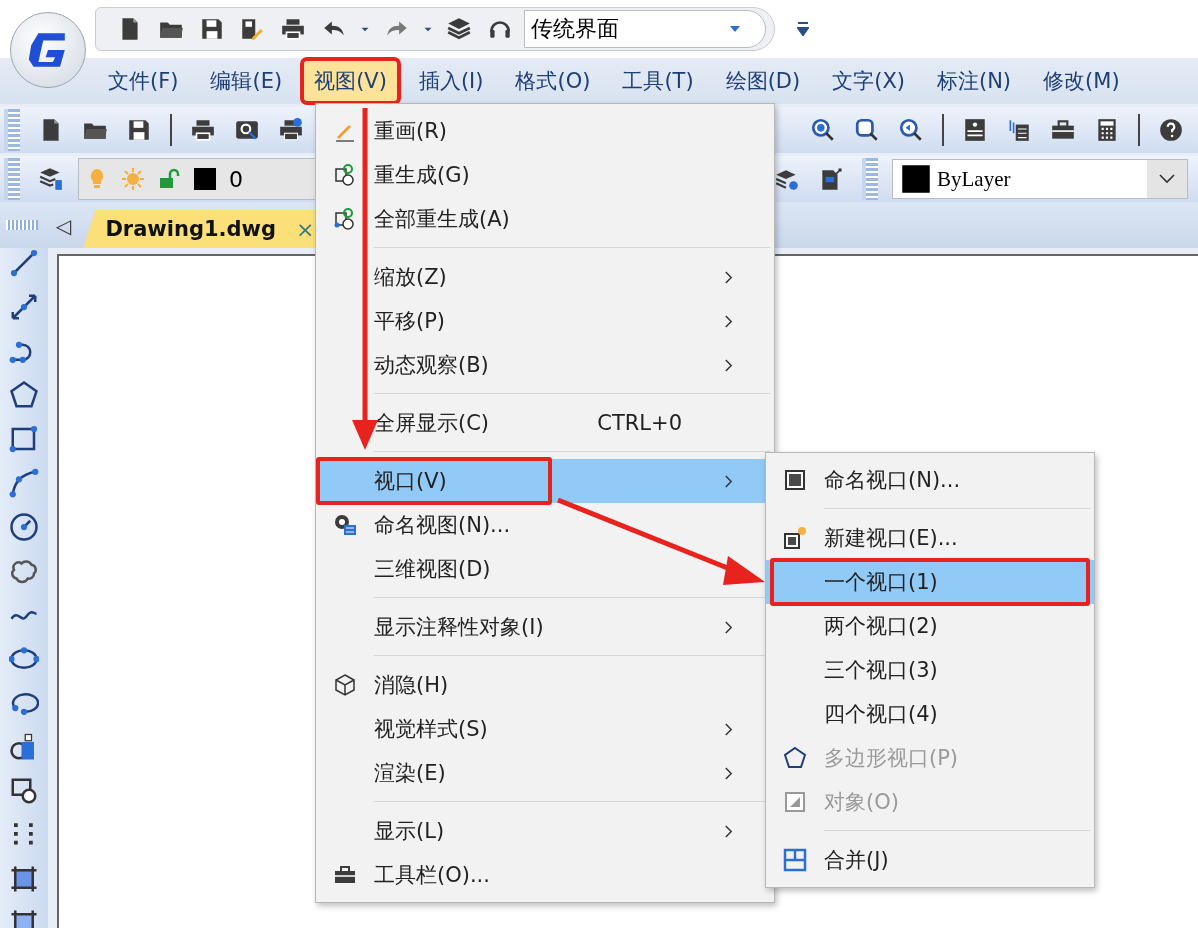 This screenshot has width=1198, height=928. Describe the element at coordinates (930, 670) in the screenshot. I see `menu-item: 三个视口(3)` at that location.